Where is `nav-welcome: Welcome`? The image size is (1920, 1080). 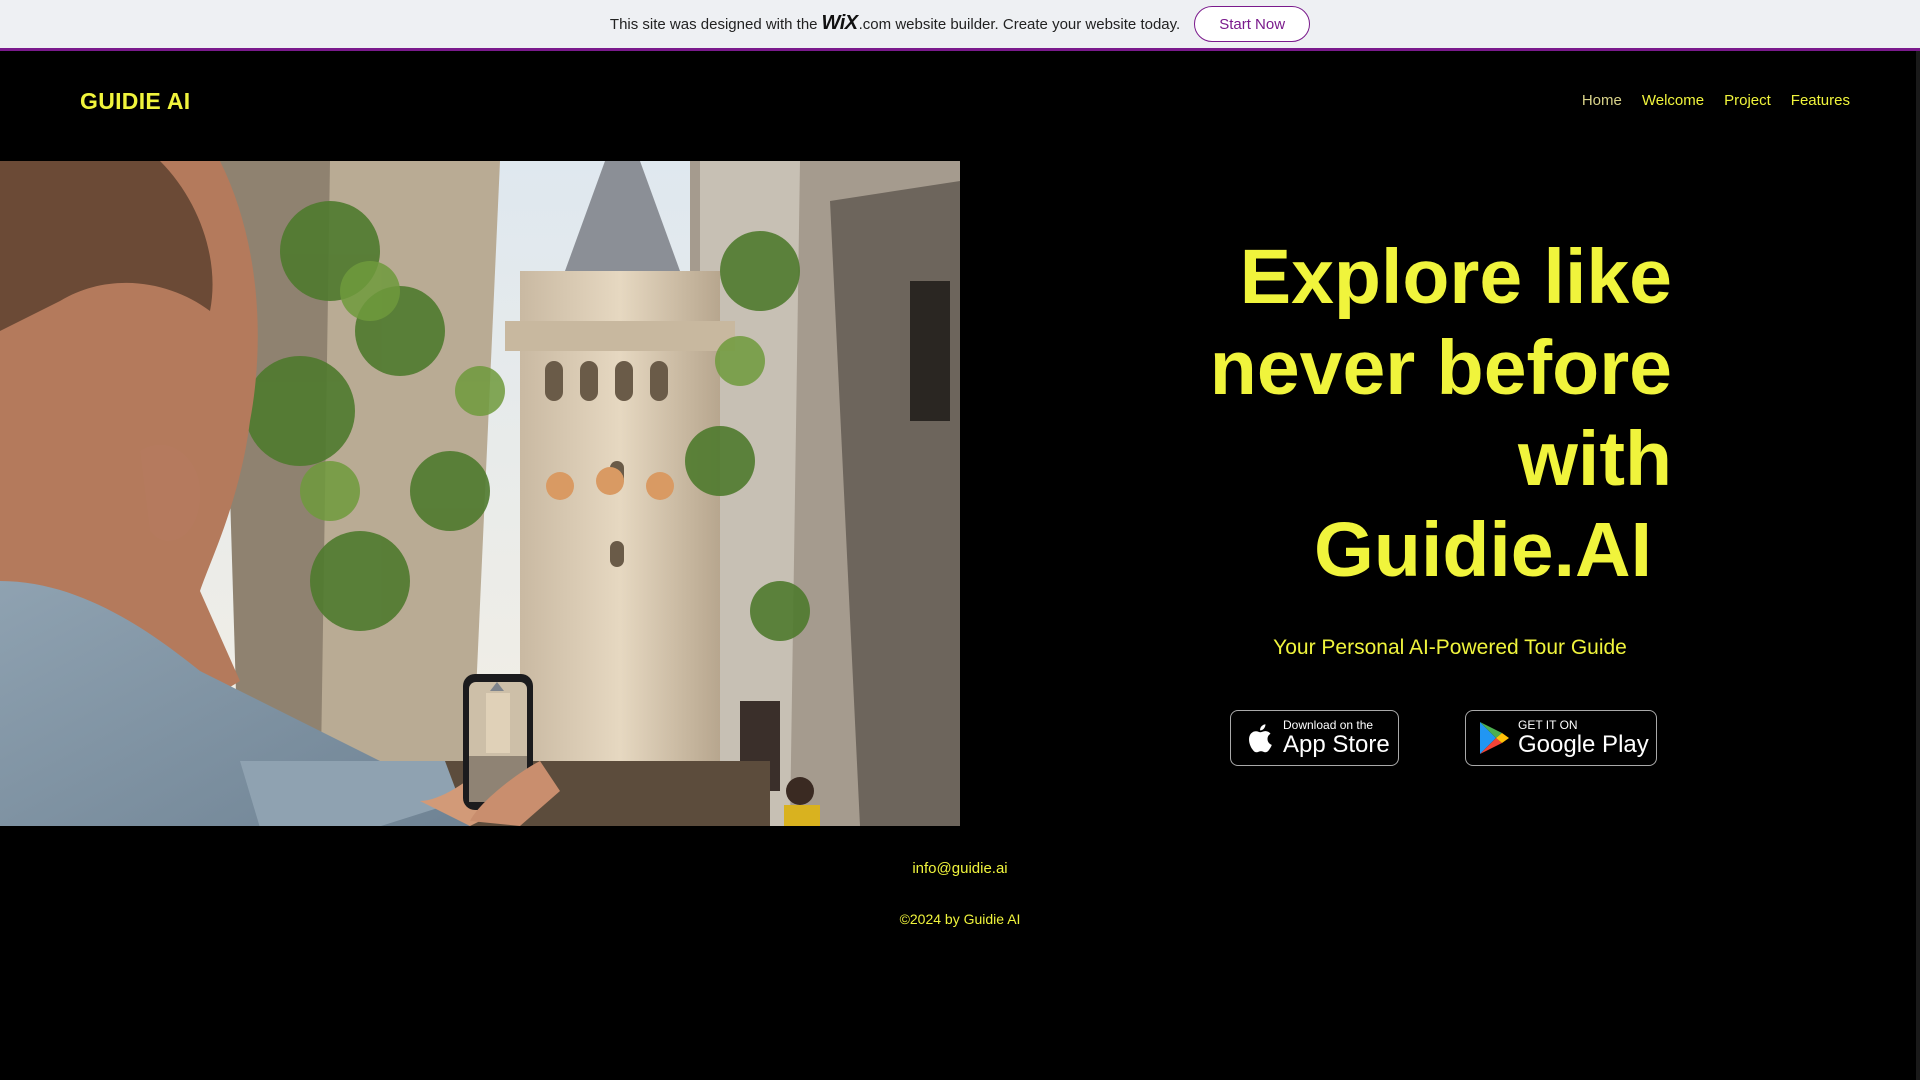 nav-welcome: Welcome is located at coordinates (1673, 100).